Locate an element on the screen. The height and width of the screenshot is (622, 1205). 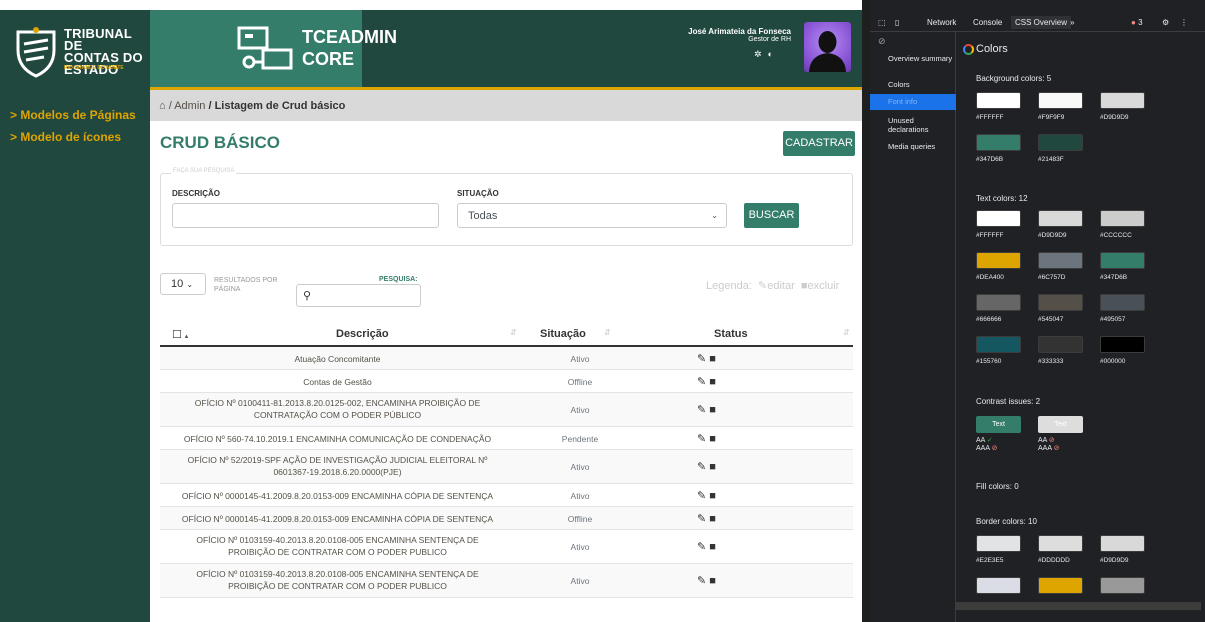
col-descricao: Descrição is located at coordinates (362, 334).